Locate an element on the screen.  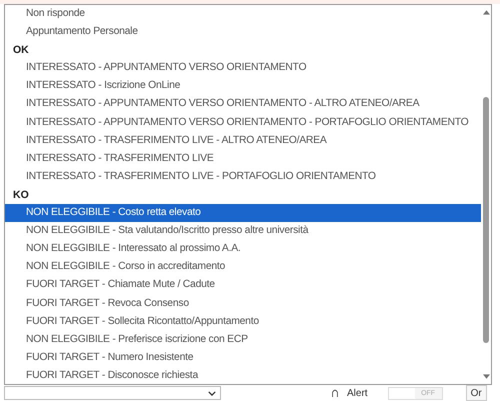
scroll-up-icon is located at coordinates (486, 12).